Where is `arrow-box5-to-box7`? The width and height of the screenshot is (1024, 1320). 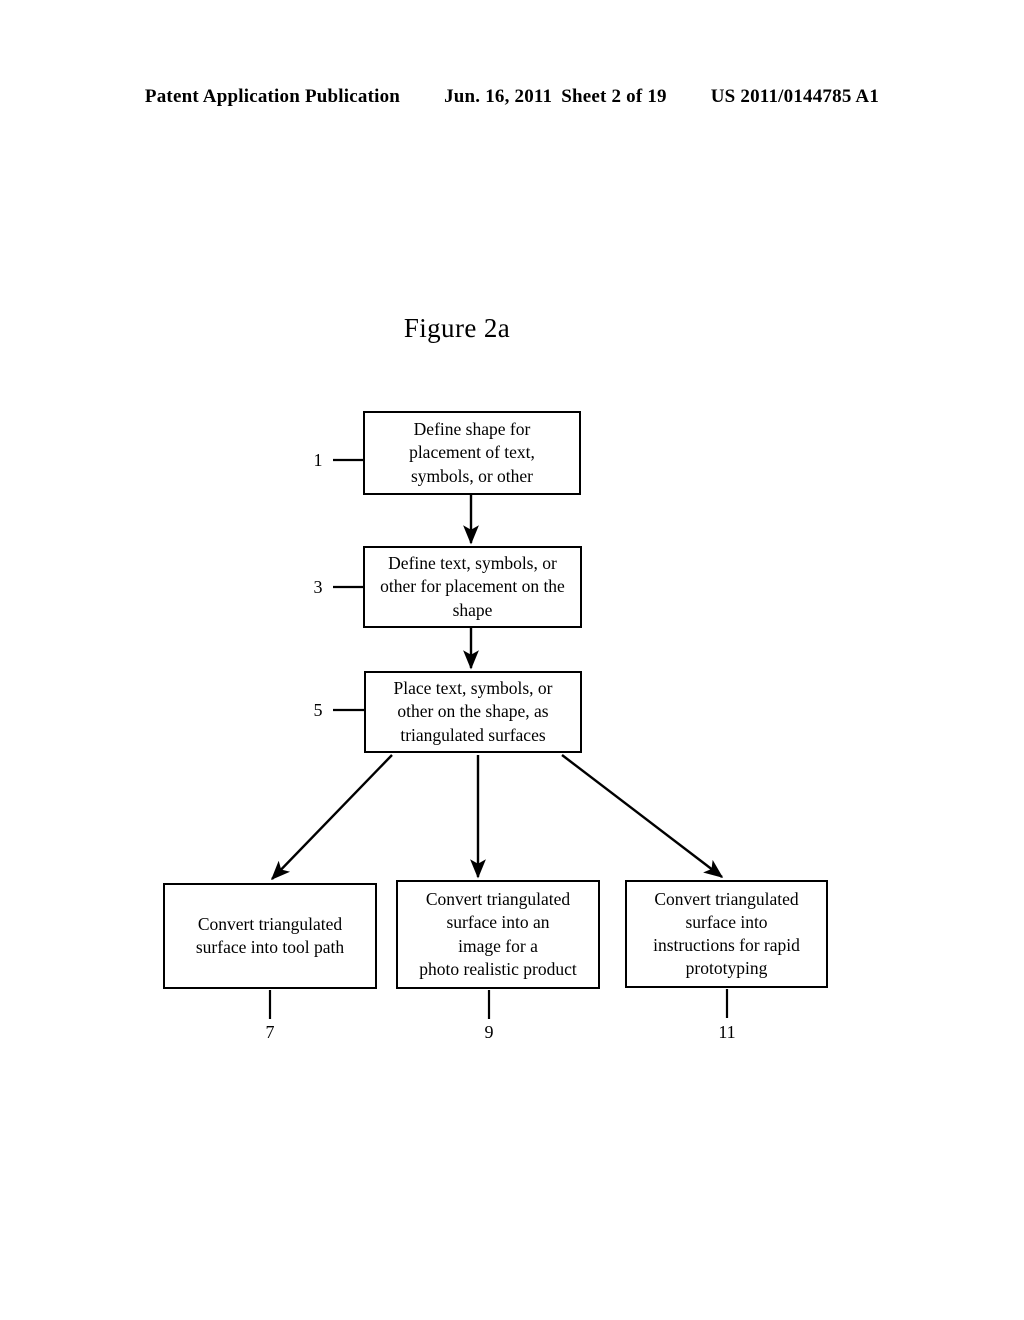 arrow-box5-to-box7 is located at coordinates (331, 817).